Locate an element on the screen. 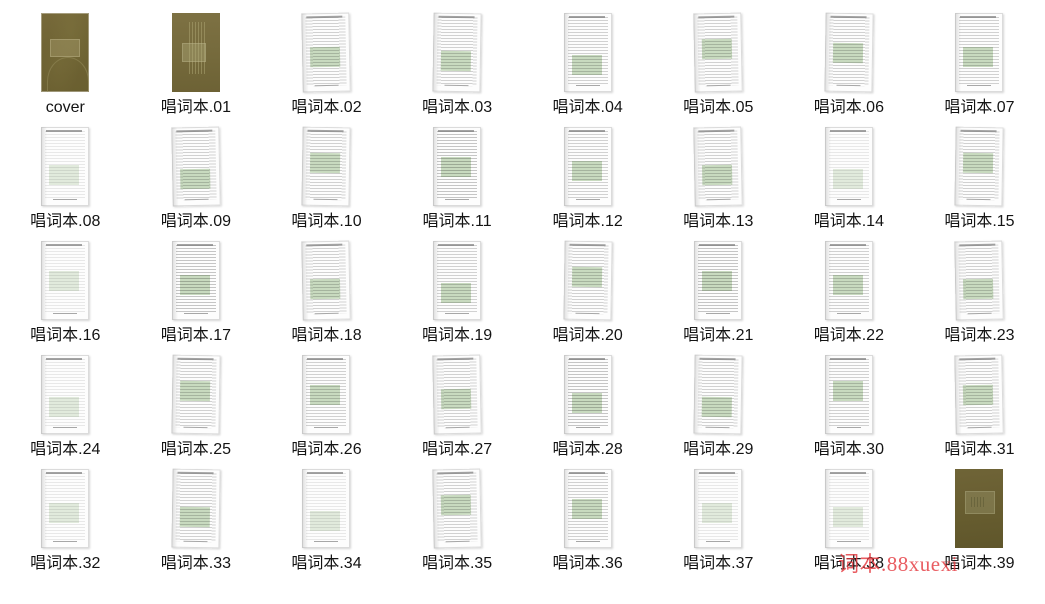 The width and height of the screenshot is (1045, 604). thumbnail-item: 唱词本.22 is located at coordinates (849, 293).